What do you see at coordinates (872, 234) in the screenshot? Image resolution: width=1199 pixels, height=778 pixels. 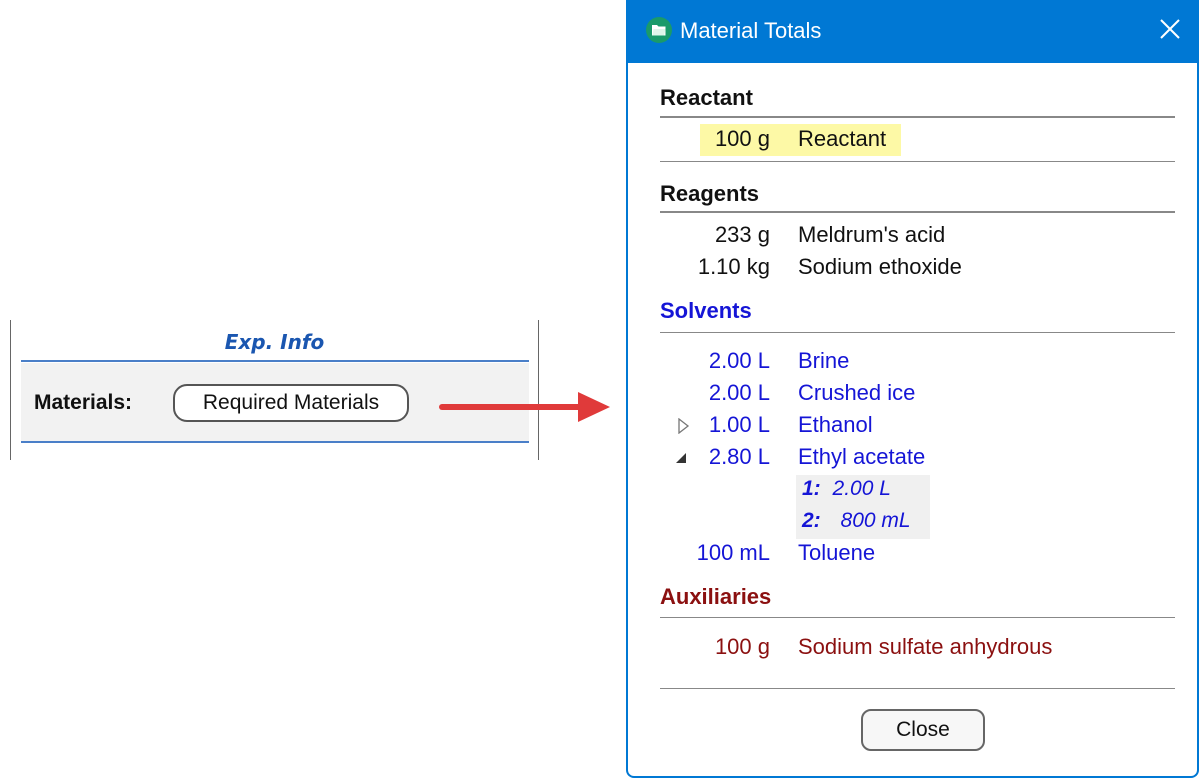 I see `item-name: Meldrum's acid` at bounding box center [872, 234].